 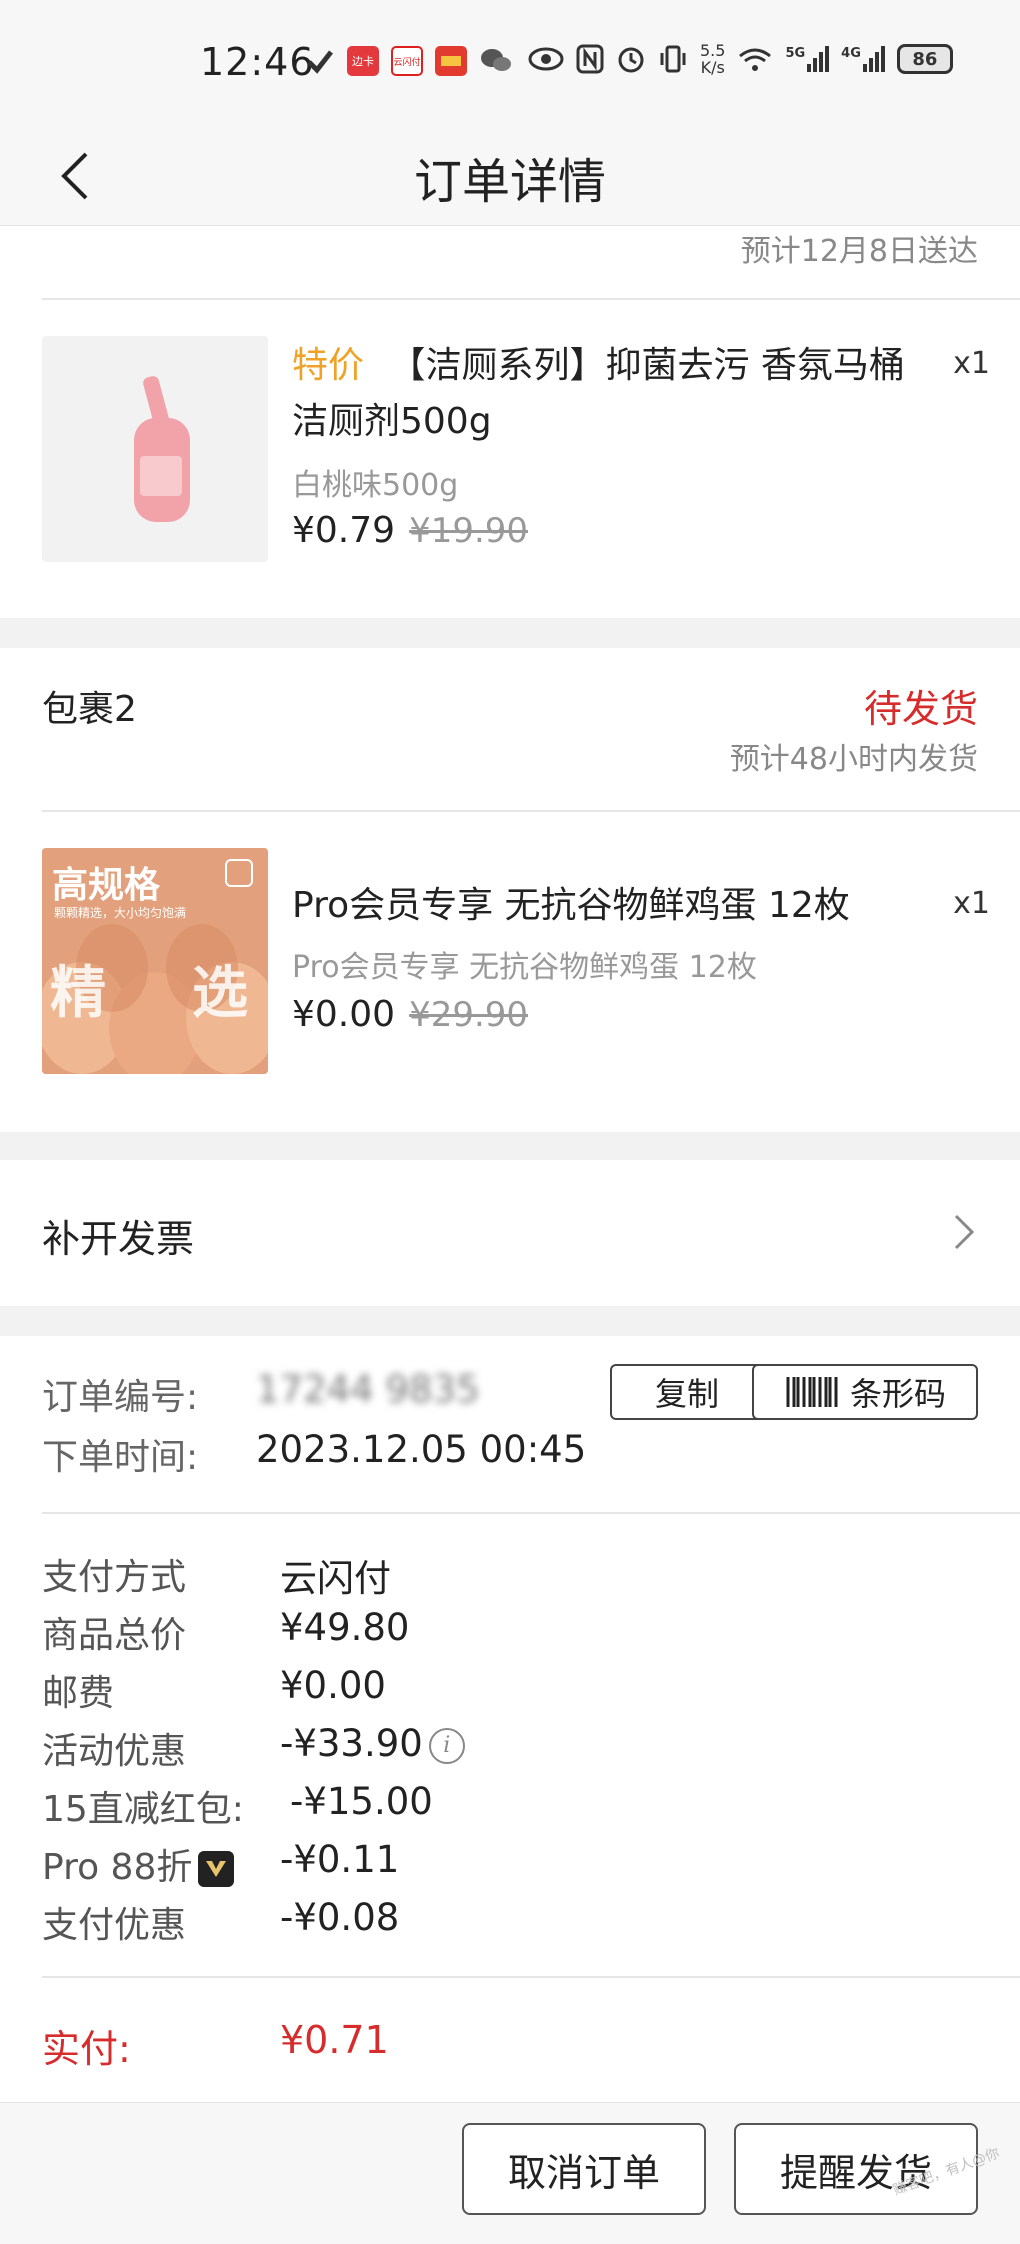 I want to click on copy-button: 复制, so click(x=687, y=1392).